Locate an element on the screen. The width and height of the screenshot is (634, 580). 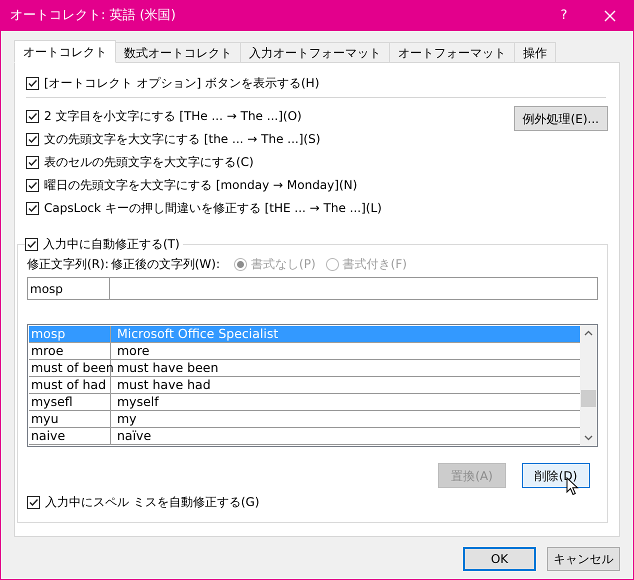
input-field is located at coordinates (354, 288).